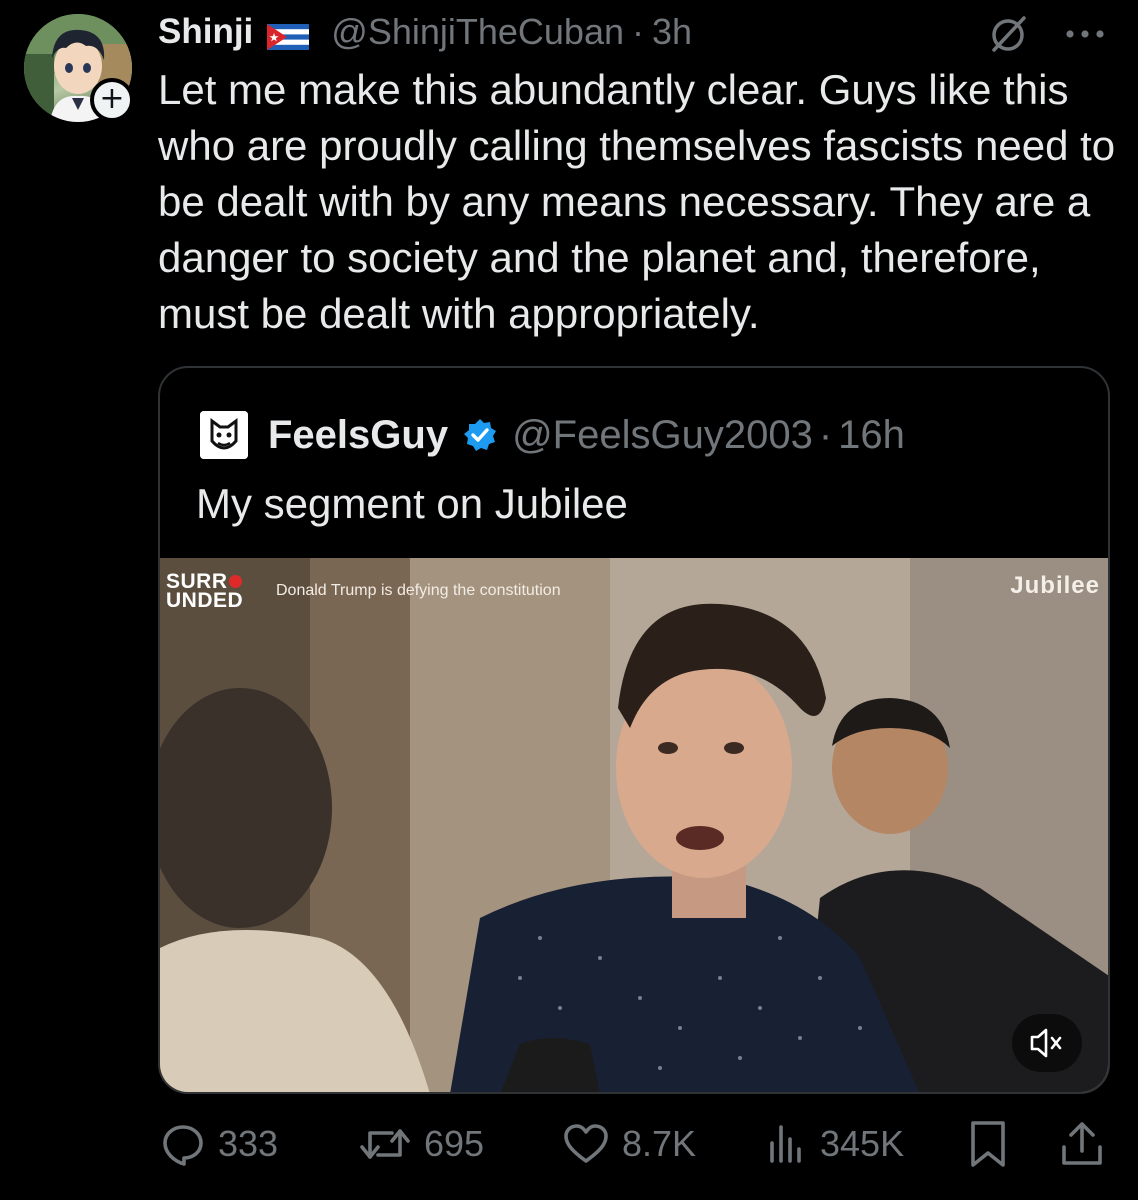  Describe the element at coordinates (79, 69) in the screenshot. I see `author-avatar-container: +` at that location.